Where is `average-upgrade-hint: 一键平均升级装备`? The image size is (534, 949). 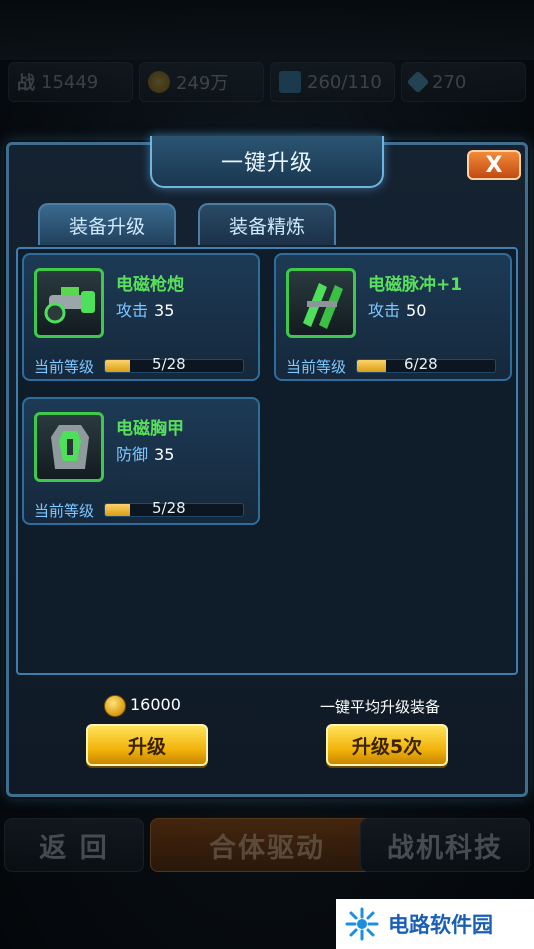 average-upgrade-hint: 一键平均升级装备 is located at coordinates (380, 707).